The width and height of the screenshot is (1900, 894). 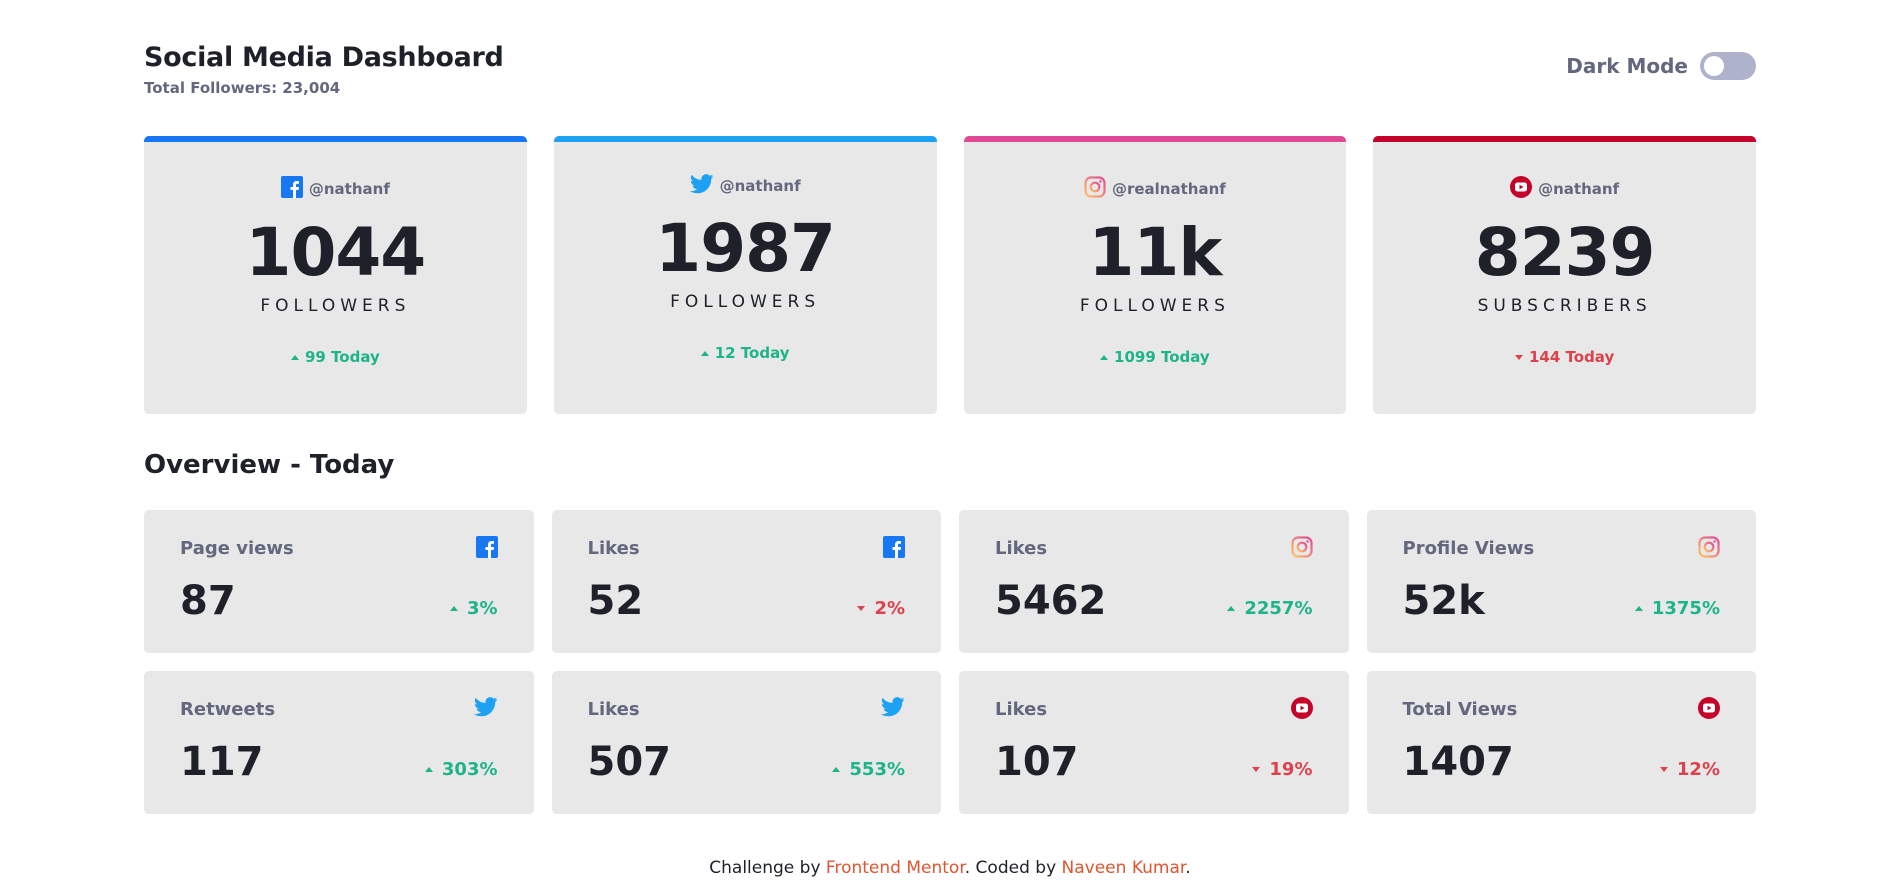 What do you see at coordinates (1564, 306) in the screenshot?
I see `follower-unit: SUBSCRIBERS` at bounding box center [1564, 306].